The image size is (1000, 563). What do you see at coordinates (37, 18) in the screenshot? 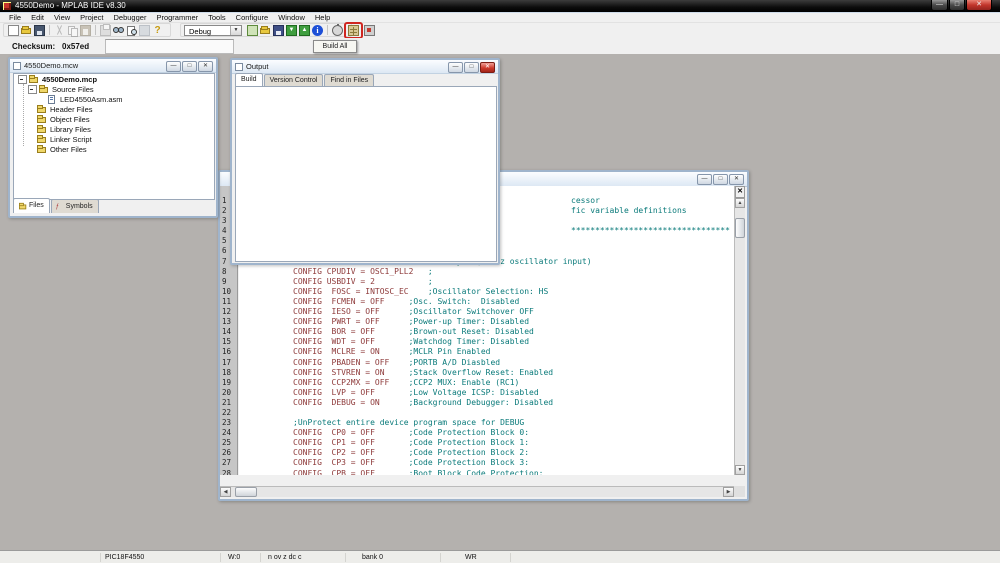
I see `menu-edit: Edit` at bounding box center [37, 18].